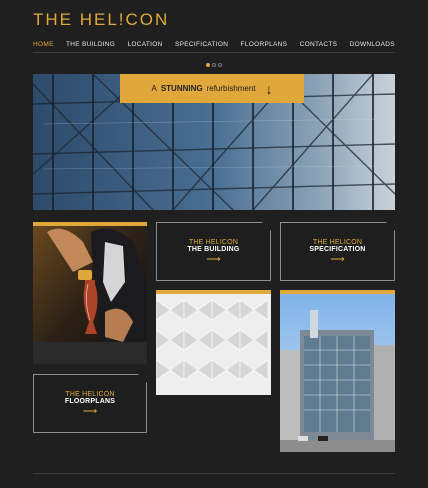 Image resolution: width=428 pixels, height=488 pixels. Describe the element at coordinates (319, 44) in the screenshot. I see `nav-contacts: CONTACTS` at that location.